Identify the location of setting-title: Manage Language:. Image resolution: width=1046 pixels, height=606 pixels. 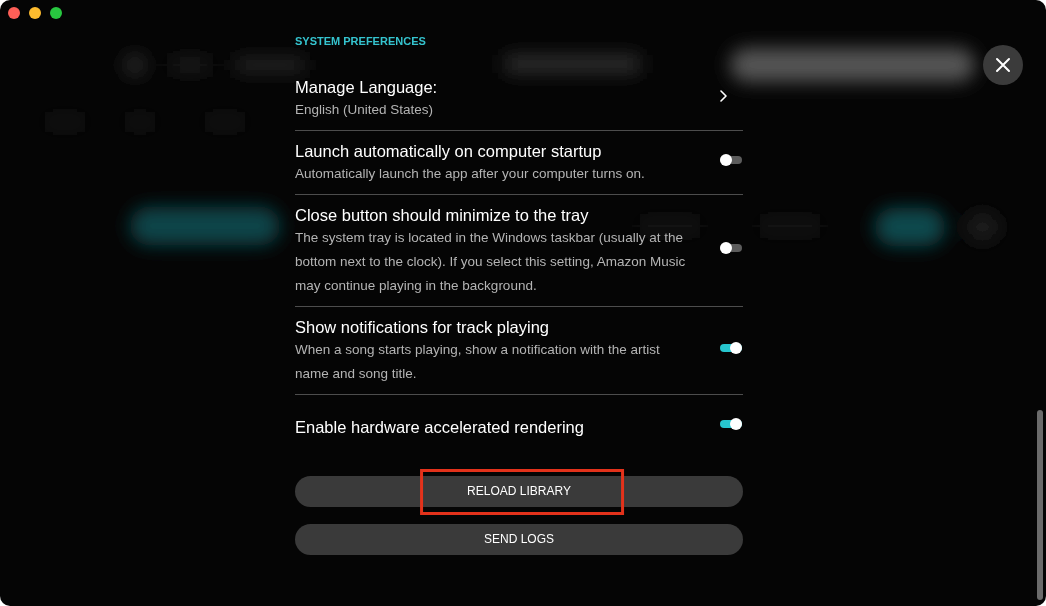
(366, 87).